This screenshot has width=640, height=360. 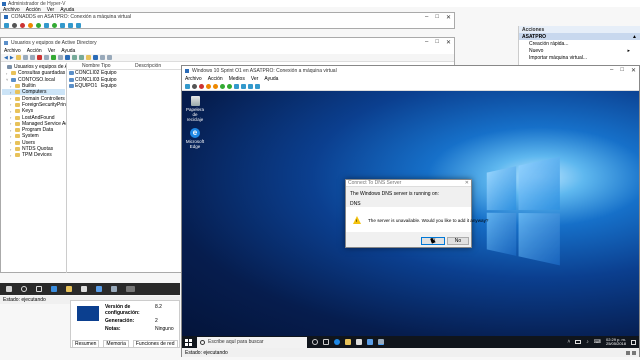 What do you see at coordinates (33, 155) in the screenshot?
I see `tree-node: › TPM Devices` at bounding box center [33, 155].